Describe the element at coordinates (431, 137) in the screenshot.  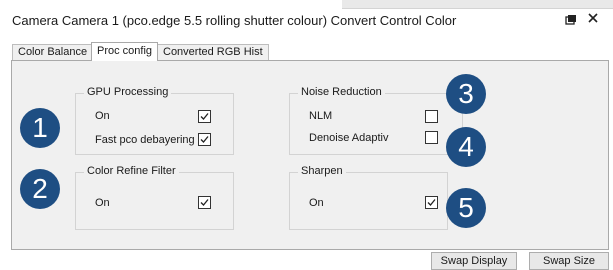
I see `denoise-adaptiv-checkbox` at that location.